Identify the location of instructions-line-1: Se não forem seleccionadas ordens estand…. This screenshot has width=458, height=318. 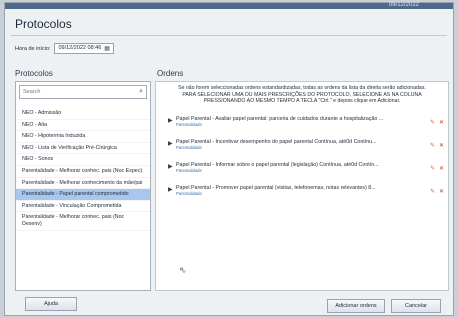
(302, 88).